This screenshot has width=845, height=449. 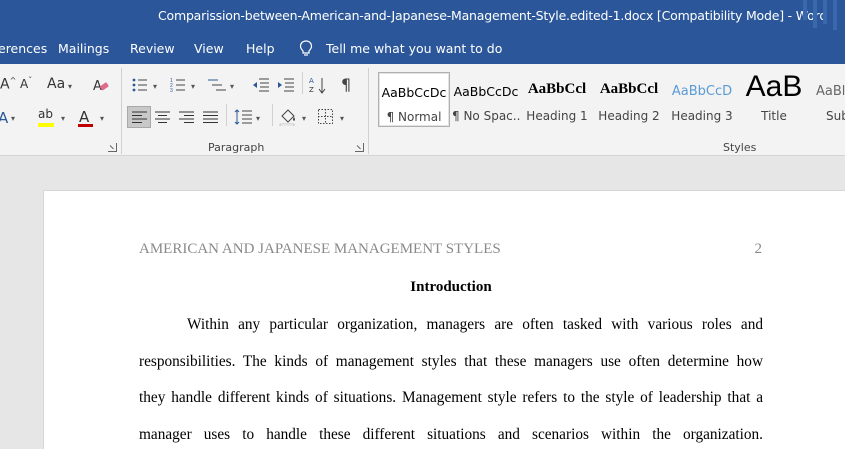 What do you see at coordinates (101, 86) in the screenshot?
I see `clear-formatting-icon: A` at bounding box center [101, 86].